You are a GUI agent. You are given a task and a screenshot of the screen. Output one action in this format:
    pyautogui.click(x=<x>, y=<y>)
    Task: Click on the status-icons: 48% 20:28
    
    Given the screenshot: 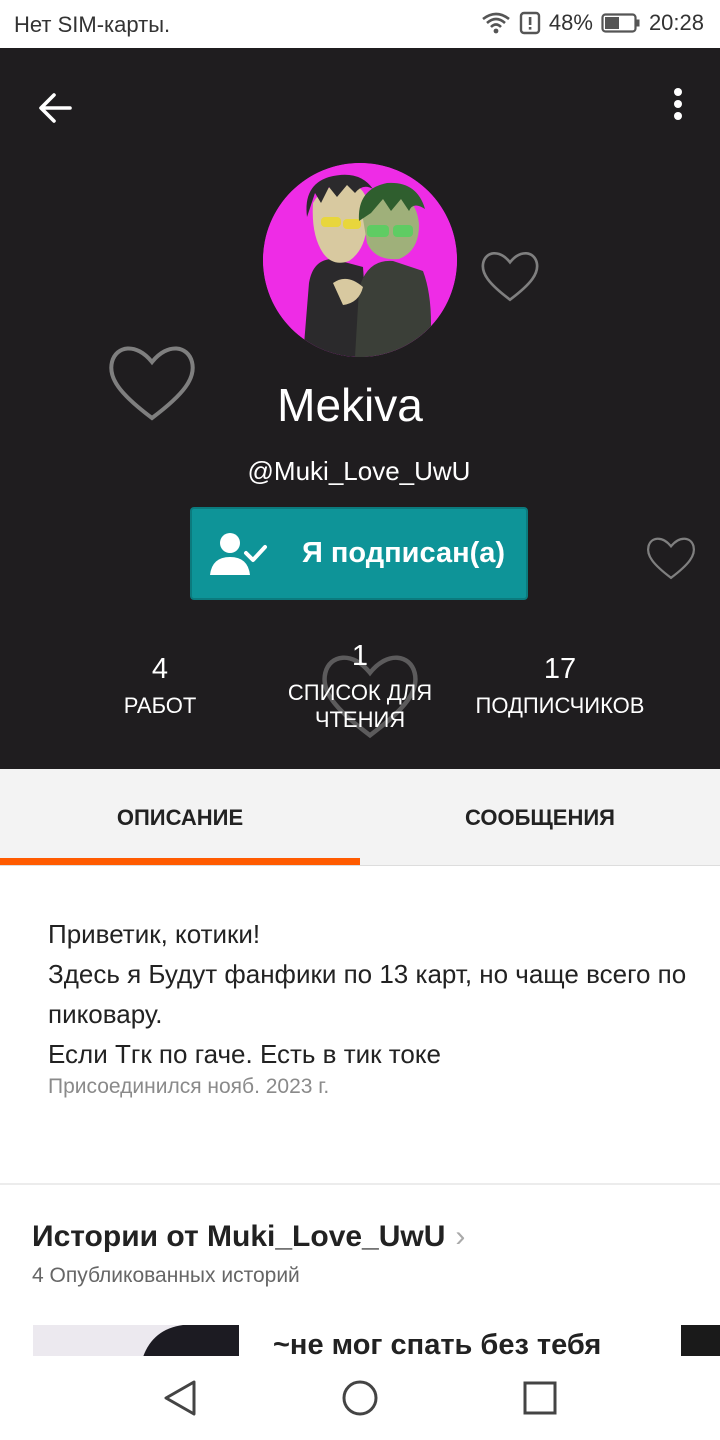 What is the action you would take?
    pyautogui.click(x=592, y=23)
    